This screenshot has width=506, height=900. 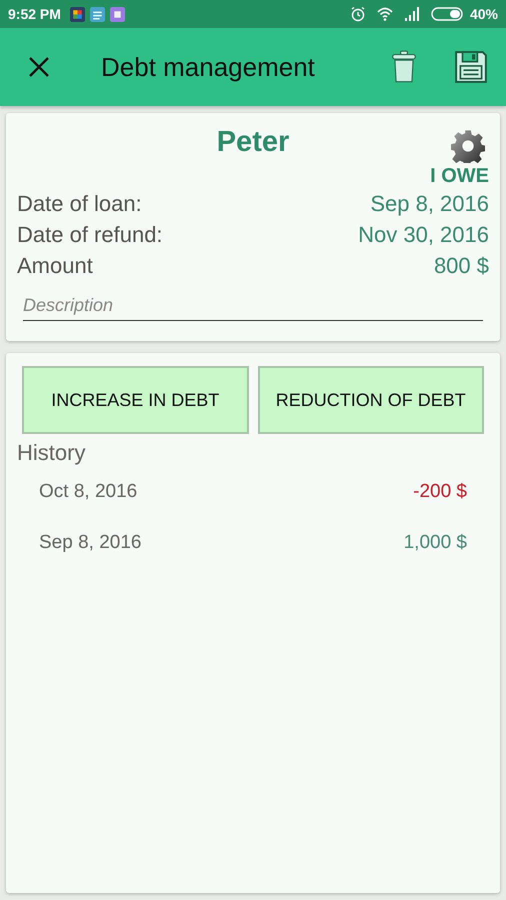 I want to click on settings-icon, so click(x=468, y=146).